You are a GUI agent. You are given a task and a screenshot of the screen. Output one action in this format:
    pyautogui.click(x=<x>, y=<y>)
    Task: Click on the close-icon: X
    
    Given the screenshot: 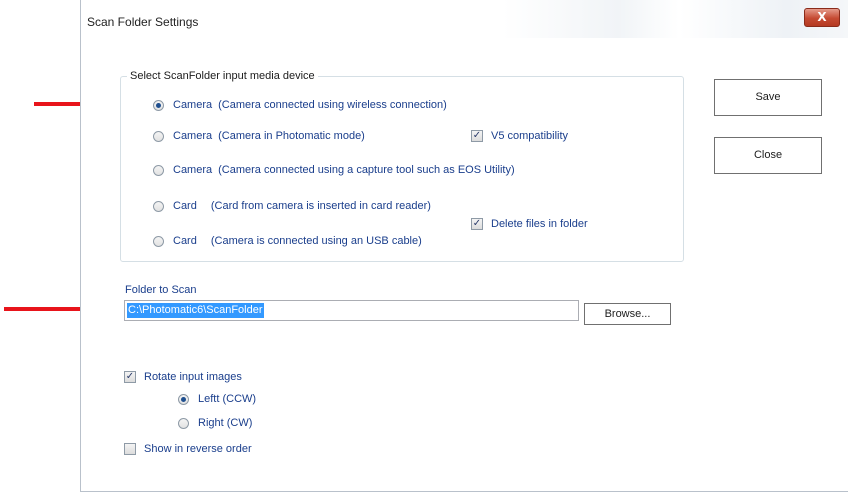 What is the action you would take?
    pyautogui.click(x=822, y=17)
    